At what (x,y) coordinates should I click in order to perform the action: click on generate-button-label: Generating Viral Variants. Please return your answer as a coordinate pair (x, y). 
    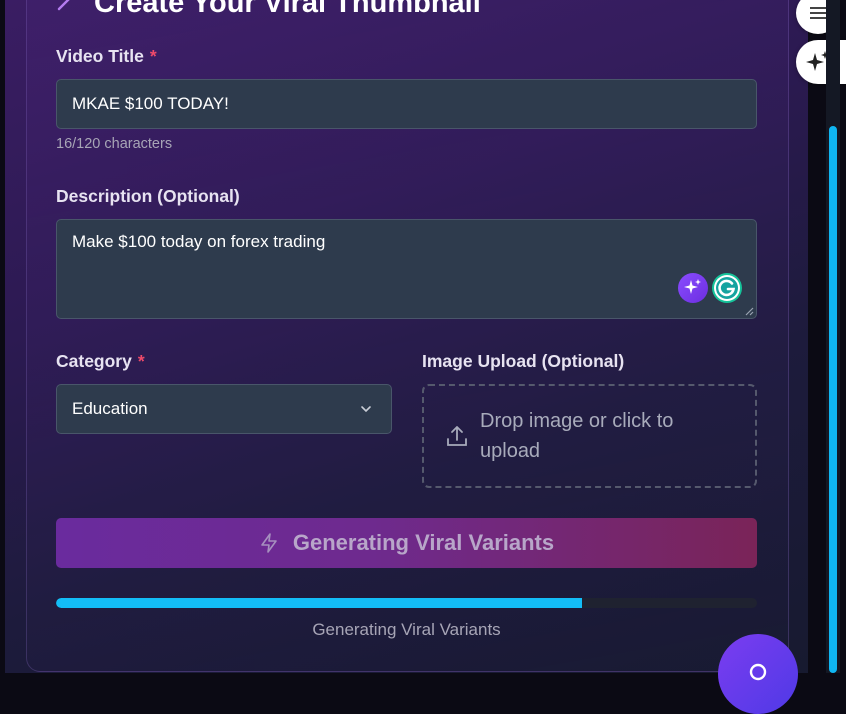
    Looking at the image, I should click on (423, 542).